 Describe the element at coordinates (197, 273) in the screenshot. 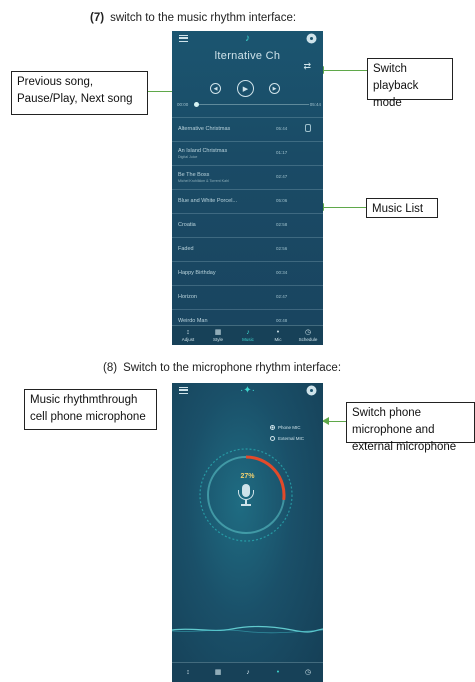

I see `song-name: Happy Birthday` at that location.